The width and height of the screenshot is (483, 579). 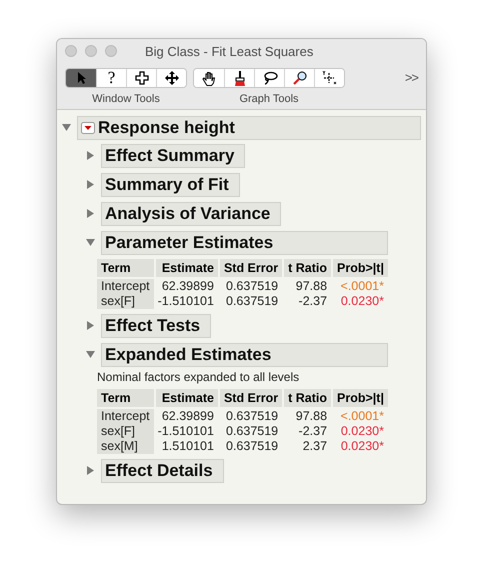 I want to click on help-icon: ?, so click(x=112, y=78).